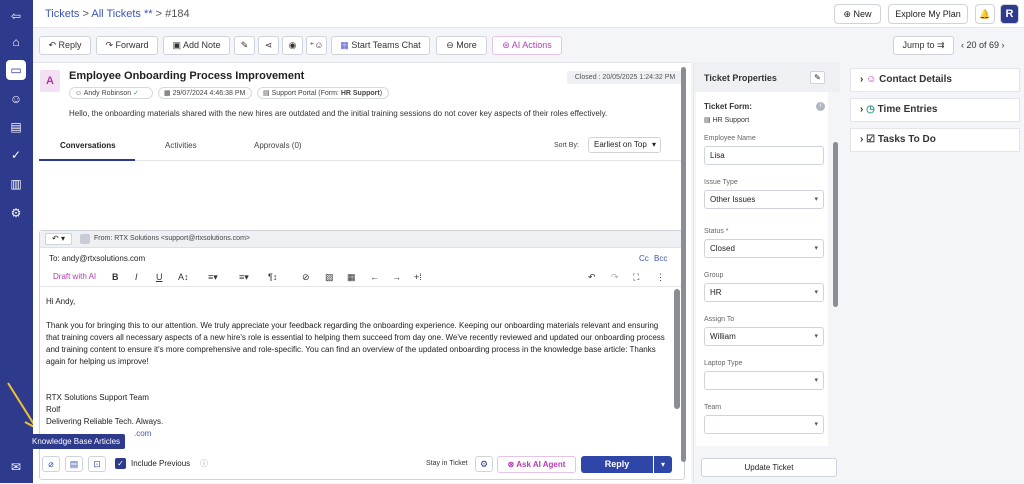  Describe the element at coordinates (624, 145) in the screenshot. I see `sort-select: Earliest on Top ▾` at that location.